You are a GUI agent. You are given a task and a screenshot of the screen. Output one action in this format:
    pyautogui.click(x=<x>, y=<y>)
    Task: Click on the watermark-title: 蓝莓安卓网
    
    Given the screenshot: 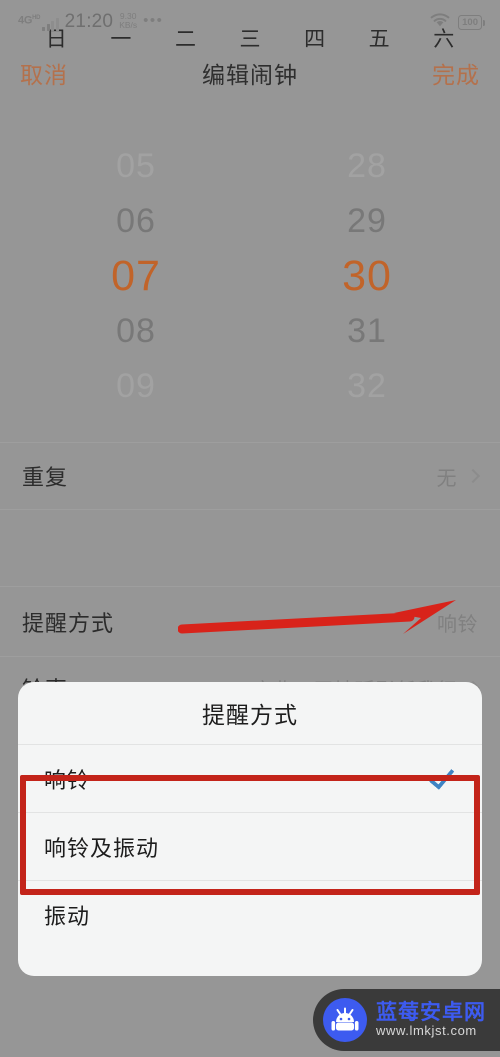 What is the action you would take?
    pyautogui.click(x=431, y=1013)
    